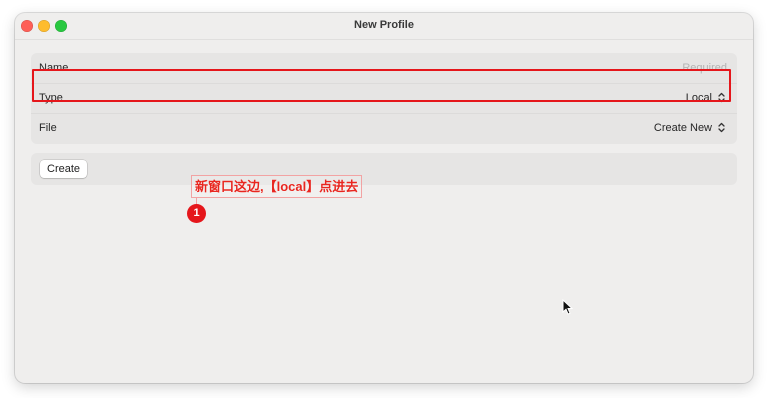  Describe the element at coordinates (196, 213) in the screenshot. I see `annotation-step-badge: 1` at that location.